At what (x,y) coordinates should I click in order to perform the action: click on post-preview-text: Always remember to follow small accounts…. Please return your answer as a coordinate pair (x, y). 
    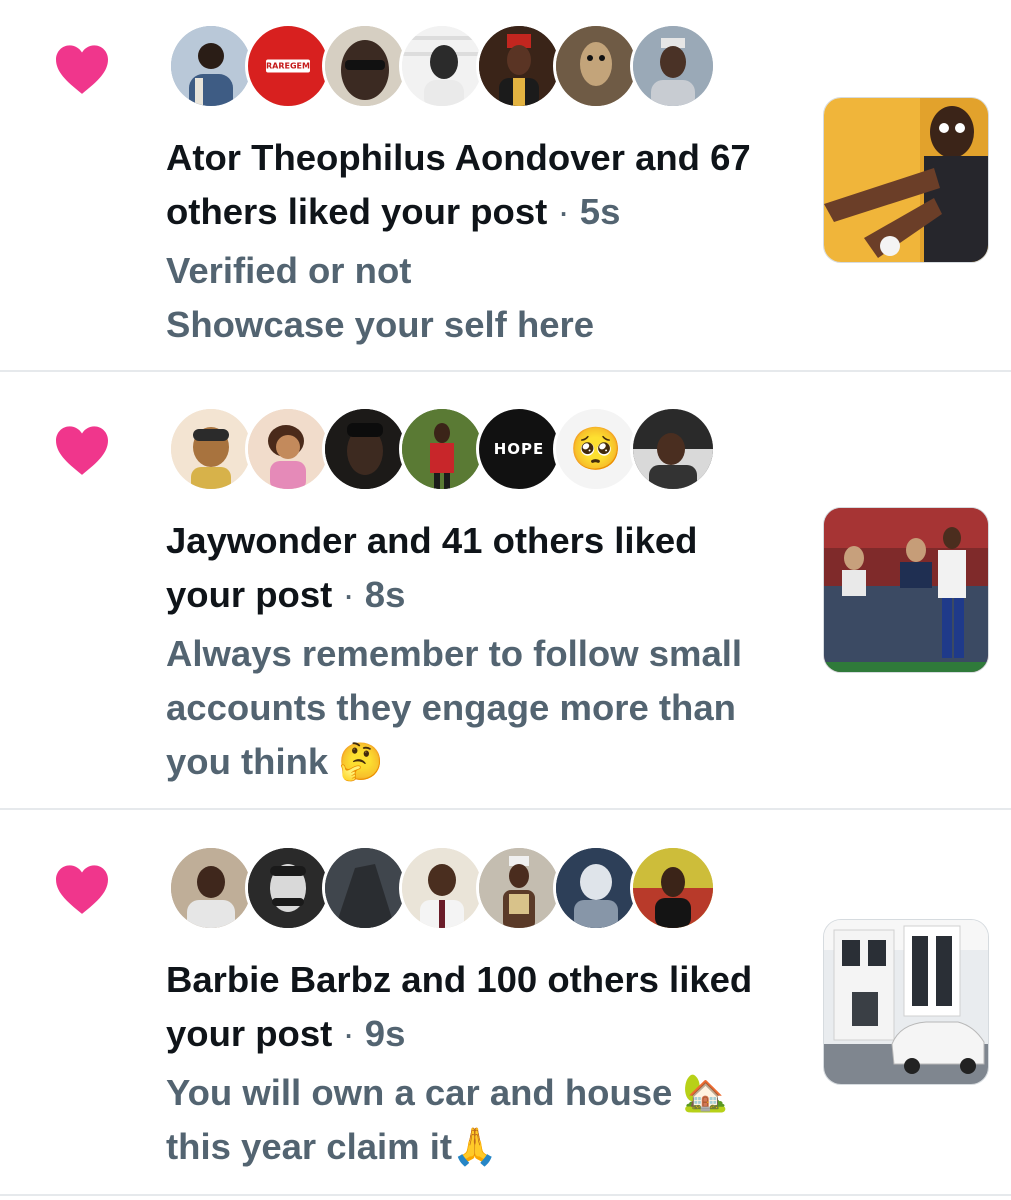
    Looking at the image, I should click on (454, 707).